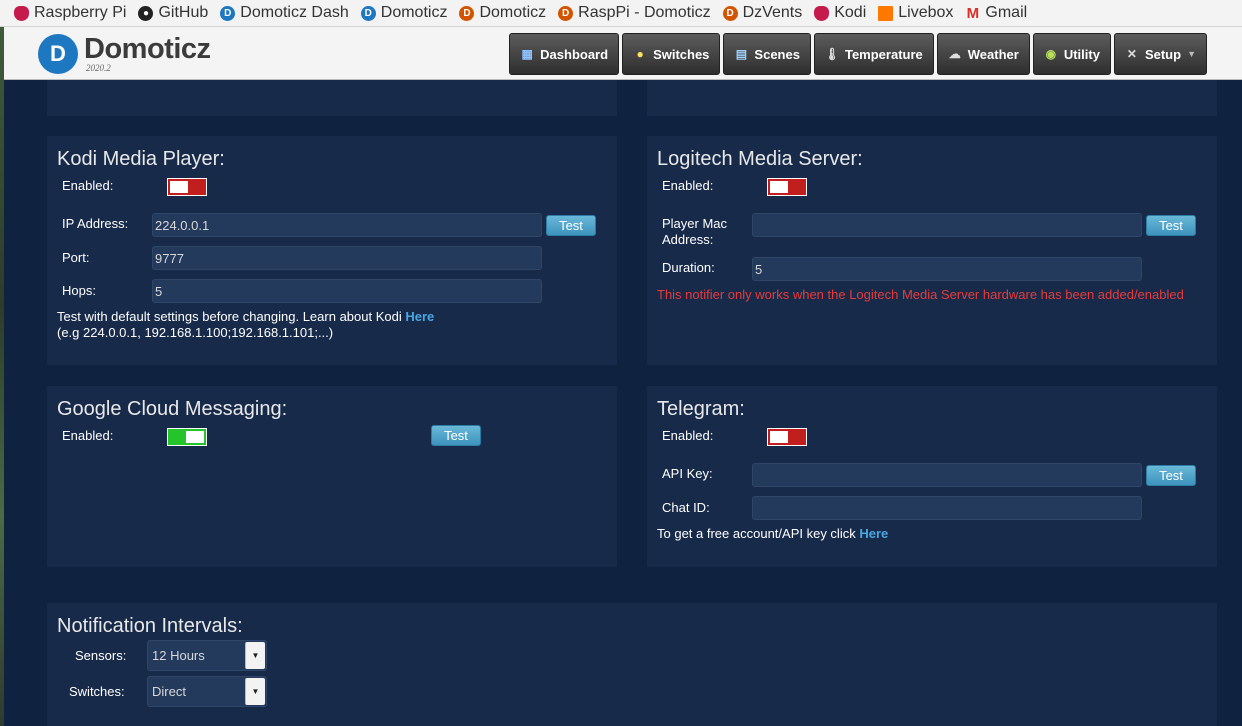 The width and height of the screenshot is (1242, 726). Describe the element at coordinates (926, 12) in the screenshot. I see `bookmark-label: Livebox` at that location.